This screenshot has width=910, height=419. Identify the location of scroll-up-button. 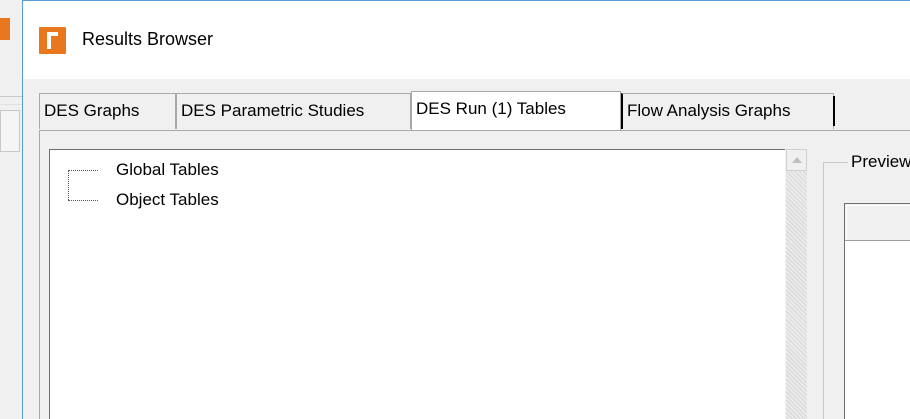
(796, 160).